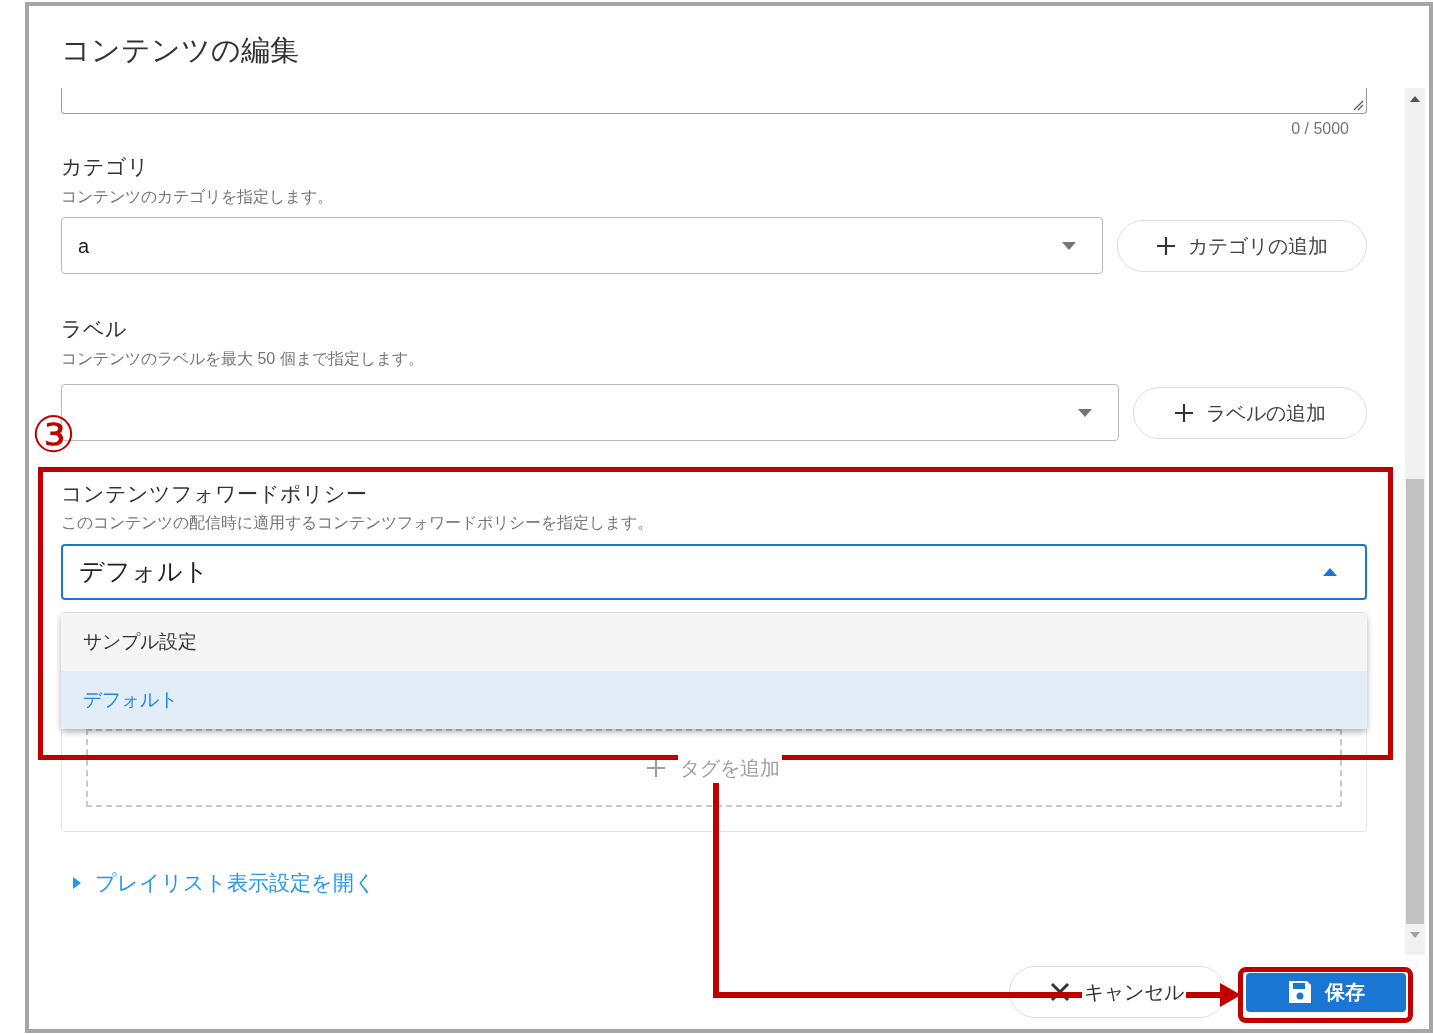 This screenshot has height=1034, width=1433. What do you see at coordinates (1415, 935) in the screenshot?
I see `scroll-down-icon` at bounding box center [1415, 935].